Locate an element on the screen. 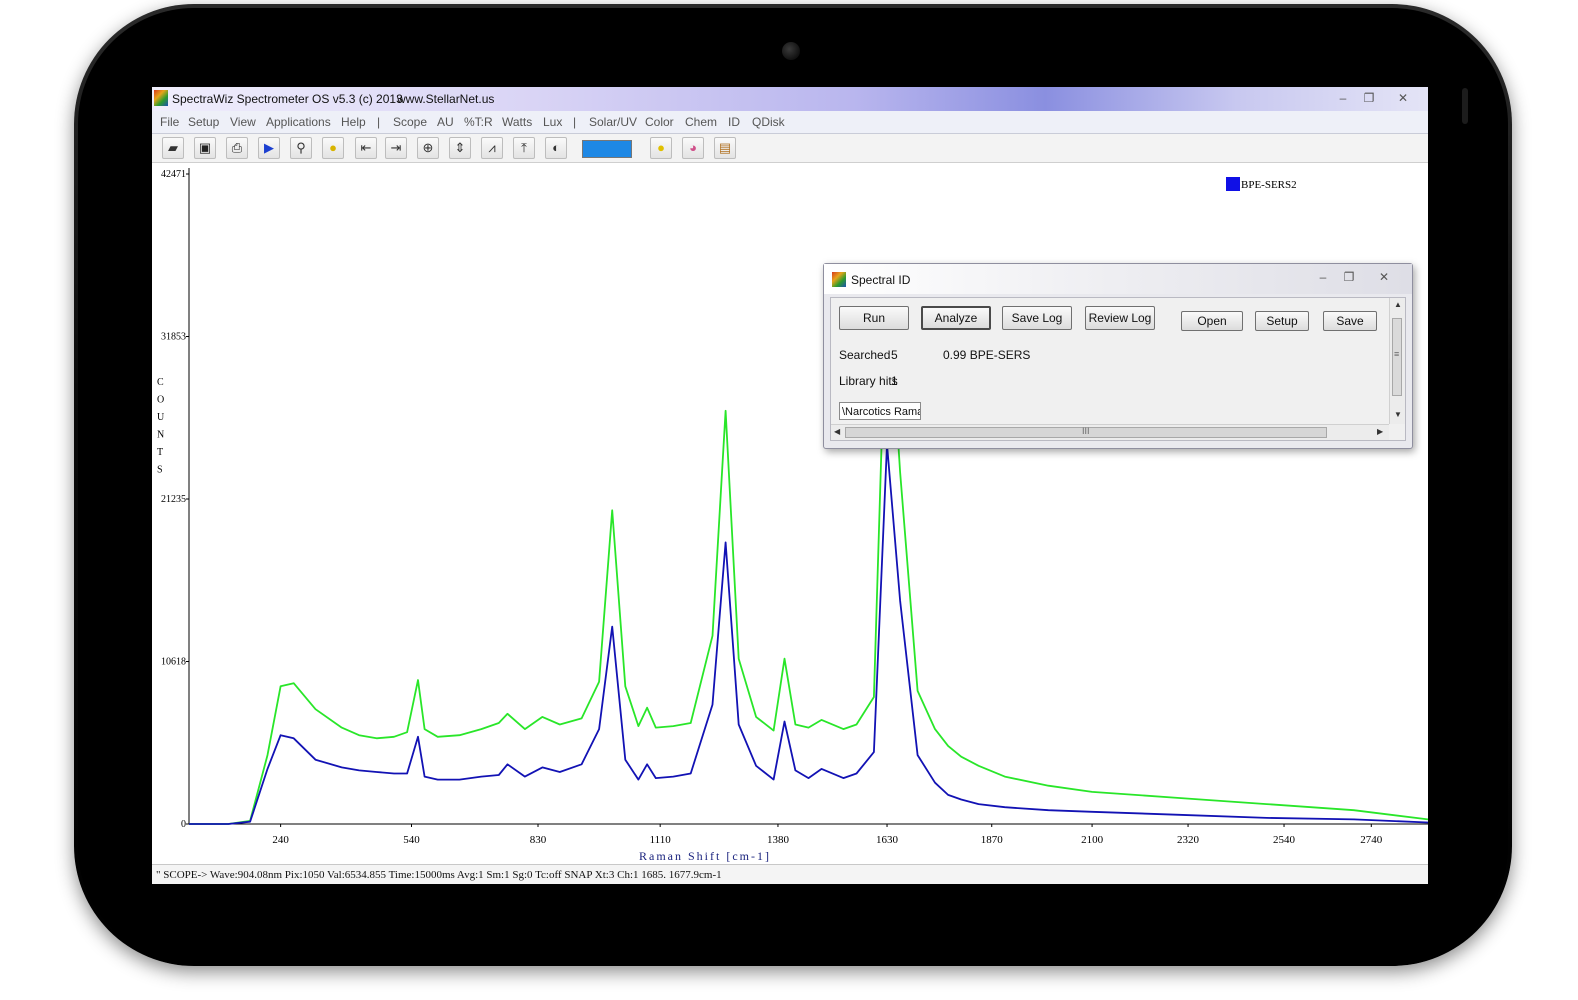  save-icon: ▣ is located at coordinates (205, 148).